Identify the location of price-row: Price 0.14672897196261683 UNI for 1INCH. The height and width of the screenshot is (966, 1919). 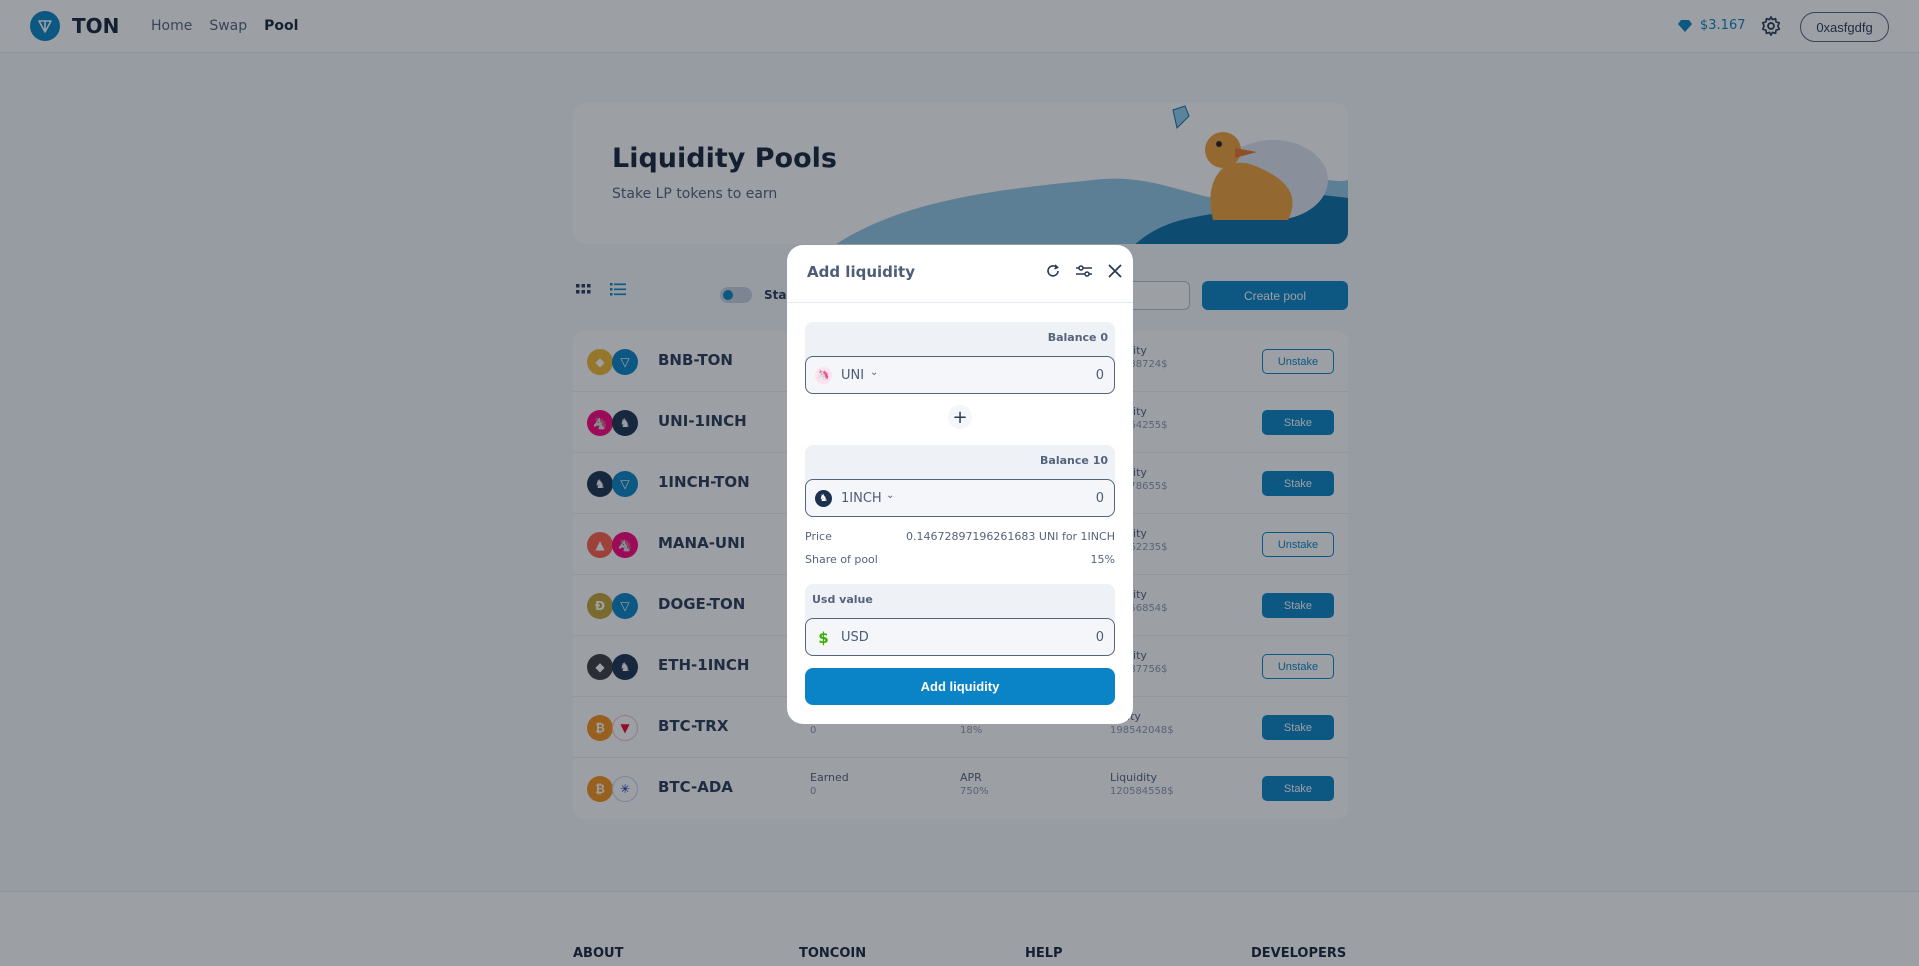
(960, 536).